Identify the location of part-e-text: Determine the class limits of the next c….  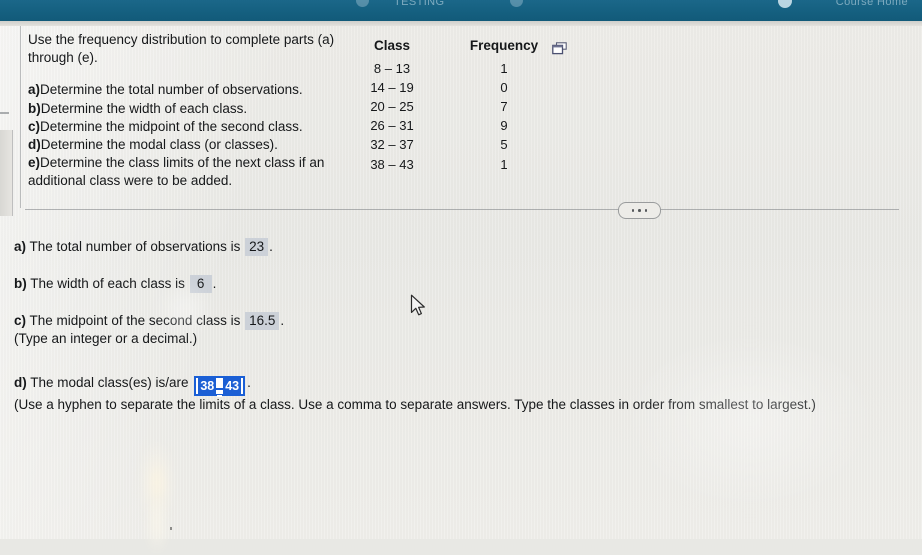
(176, 172).